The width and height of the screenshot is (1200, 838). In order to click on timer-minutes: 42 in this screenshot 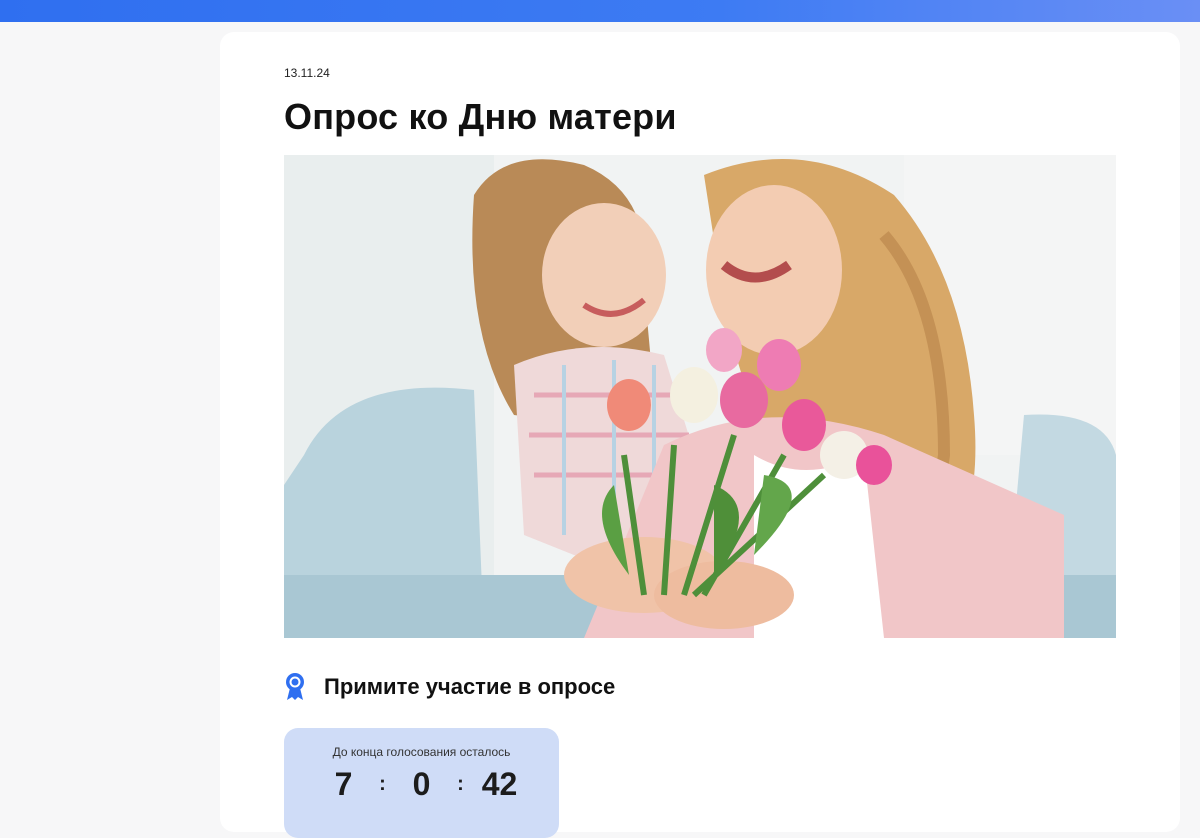, I will do `click(499, 784)`.